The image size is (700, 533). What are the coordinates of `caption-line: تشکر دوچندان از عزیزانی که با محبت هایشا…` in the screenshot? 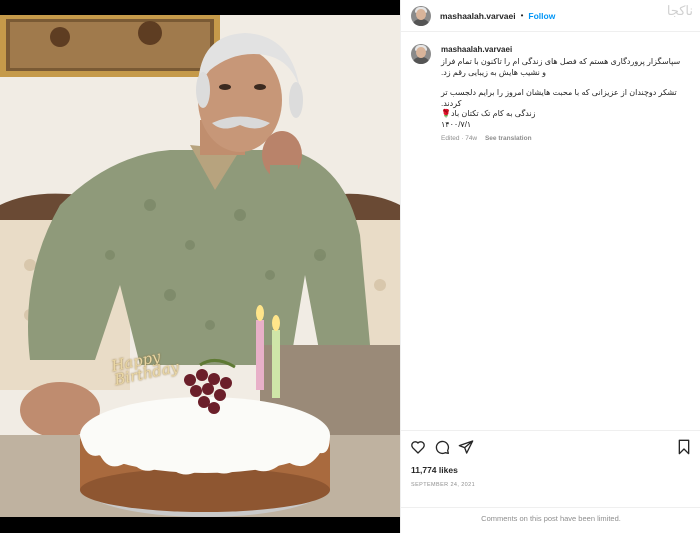 It's located at (559, 92).